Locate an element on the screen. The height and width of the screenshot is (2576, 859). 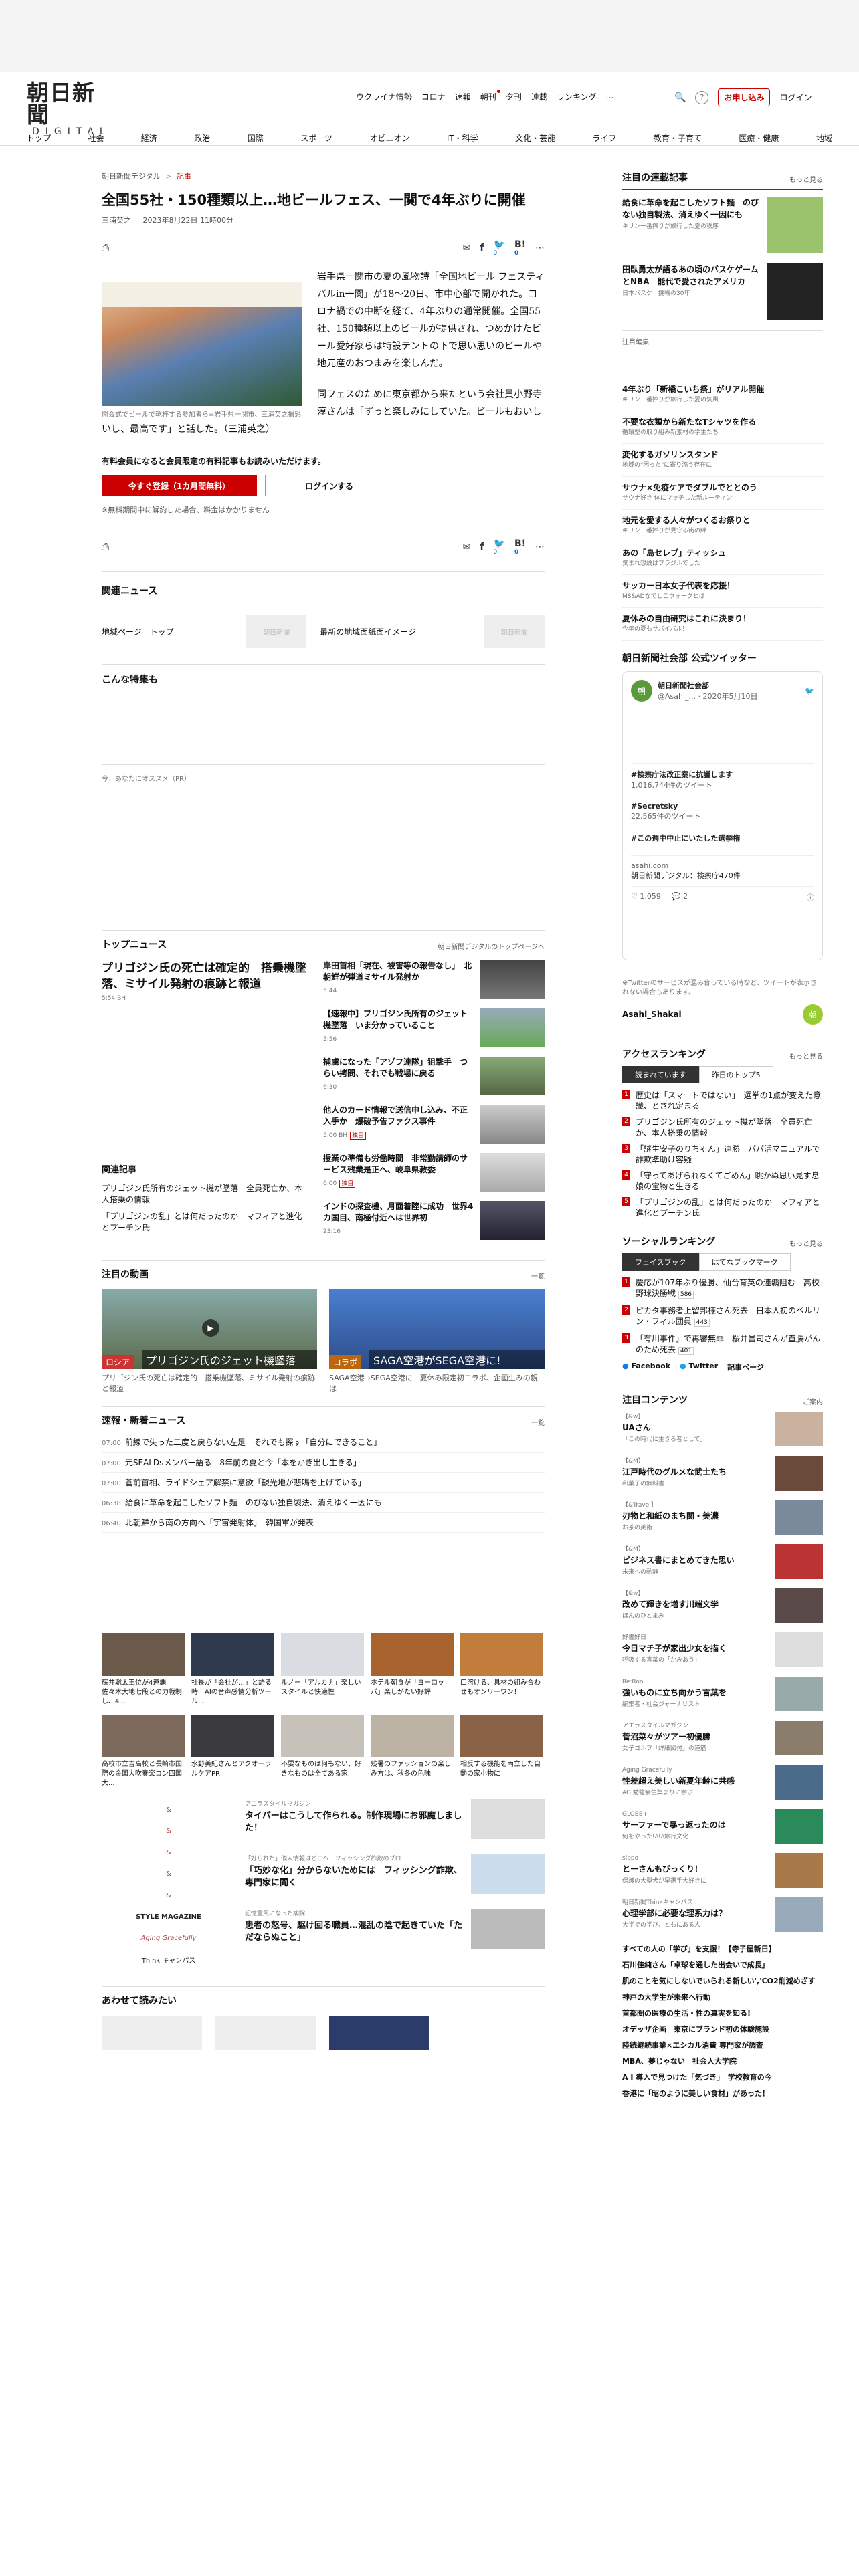
related-item-2: 最新の地域面紙面イメージ is located at coordinates (395, 631).